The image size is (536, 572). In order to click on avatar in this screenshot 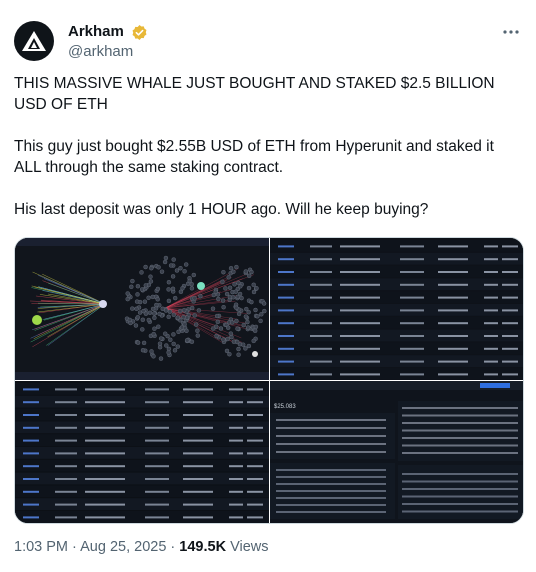, I will do `click(34, 41)`.